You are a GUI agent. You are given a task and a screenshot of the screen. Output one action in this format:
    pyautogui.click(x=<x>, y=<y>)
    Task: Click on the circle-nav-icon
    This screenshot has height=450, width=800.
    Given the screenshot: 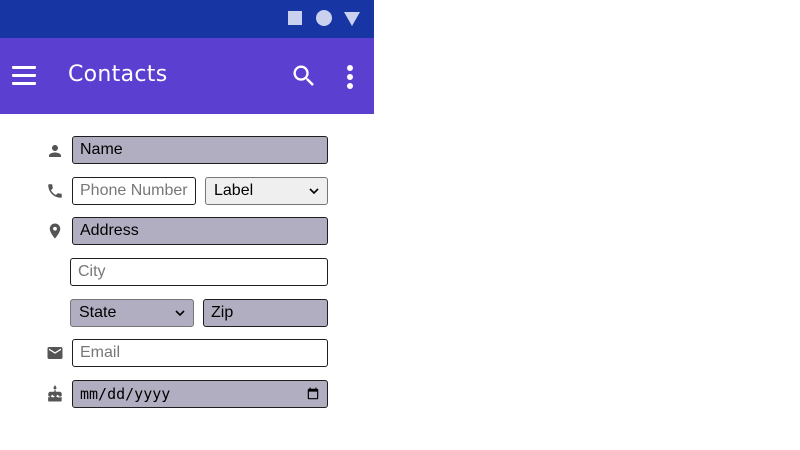 What is the action you would take?
    pyautogui.click(x=324, y=18)
    